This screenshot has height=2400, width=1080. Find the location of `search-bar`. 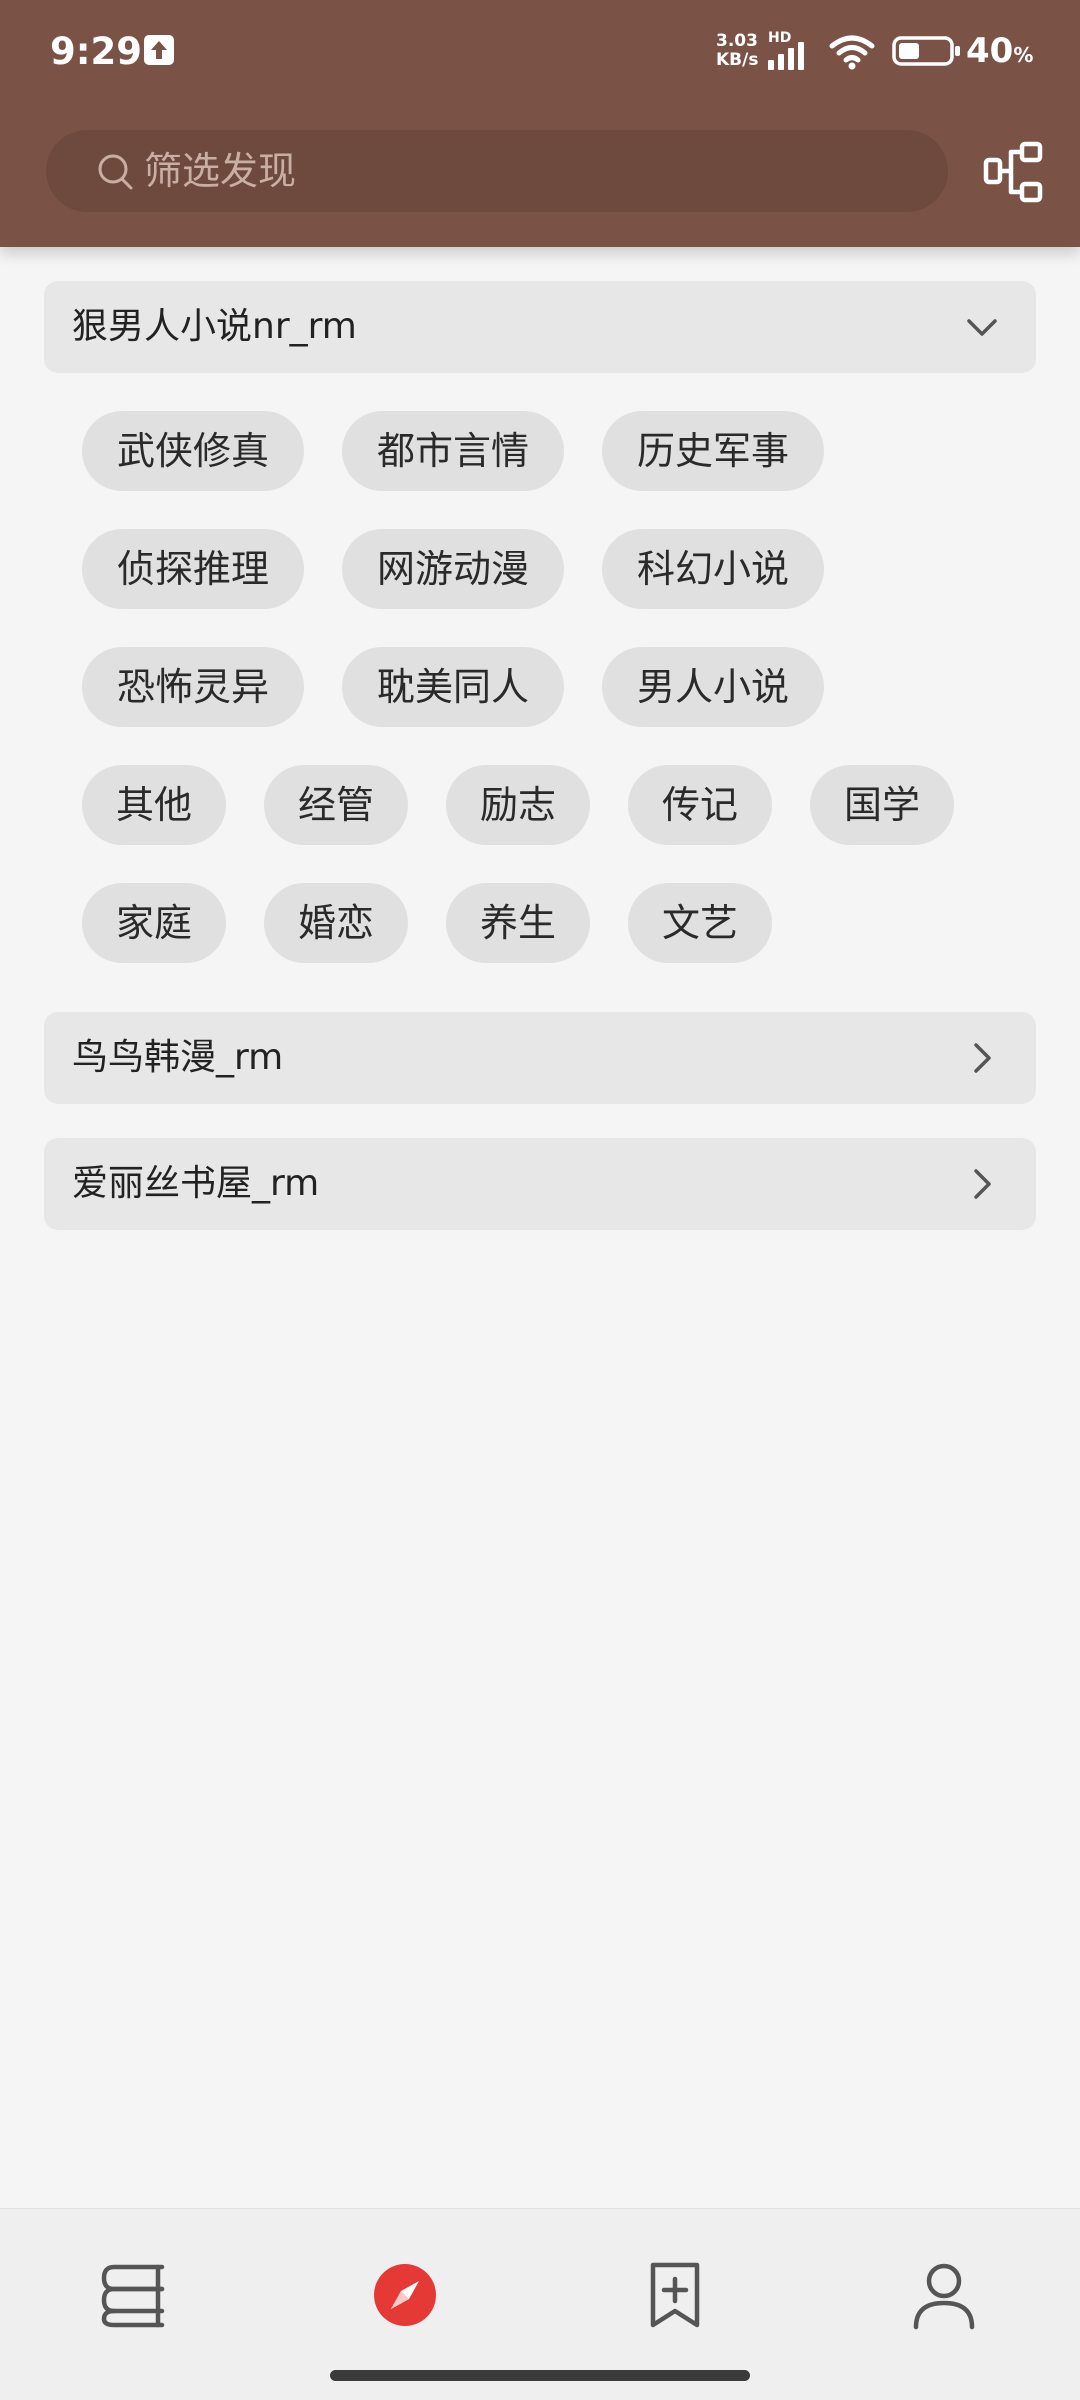

search-bar is located at coordinates (497, 171).